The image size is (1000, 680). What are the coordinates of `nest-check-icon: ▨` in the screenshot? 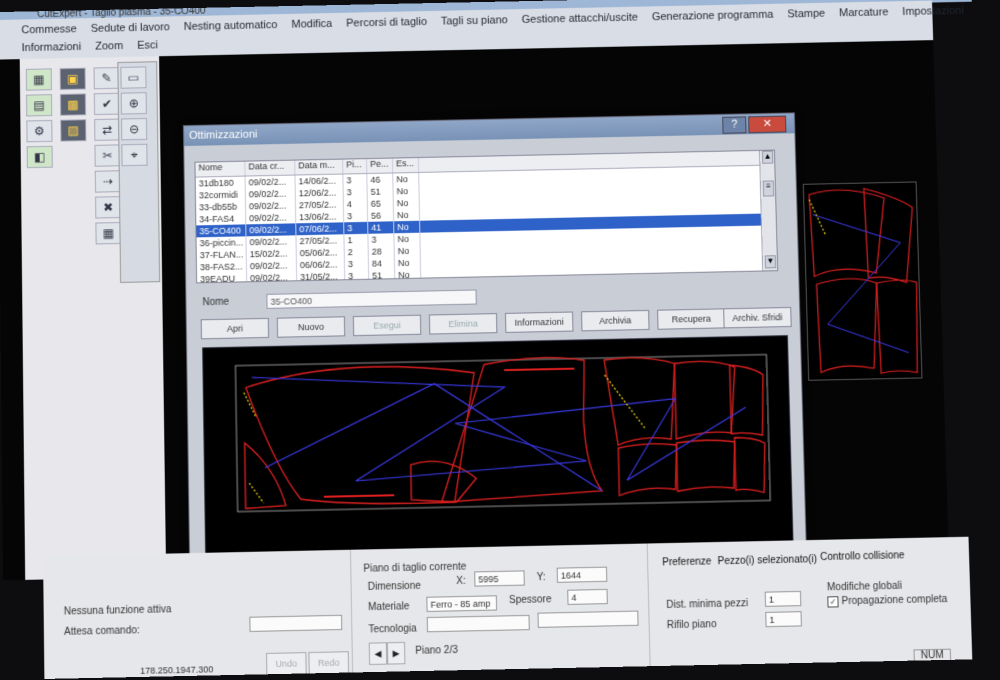 It's located at (73, 130).